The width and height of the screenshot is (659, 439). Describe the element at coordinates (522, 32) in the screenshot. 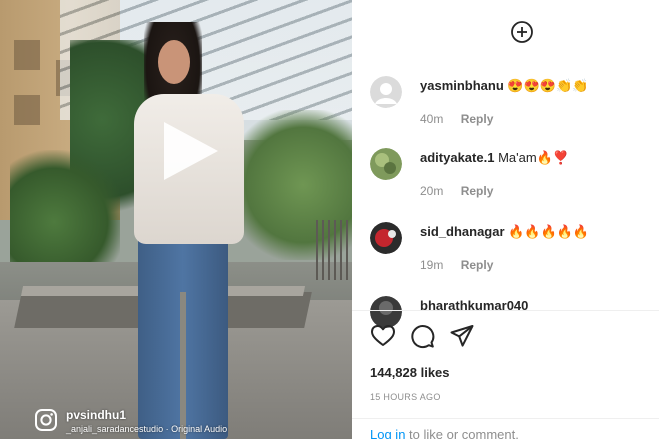

I see `add-circle-icon` at that location.